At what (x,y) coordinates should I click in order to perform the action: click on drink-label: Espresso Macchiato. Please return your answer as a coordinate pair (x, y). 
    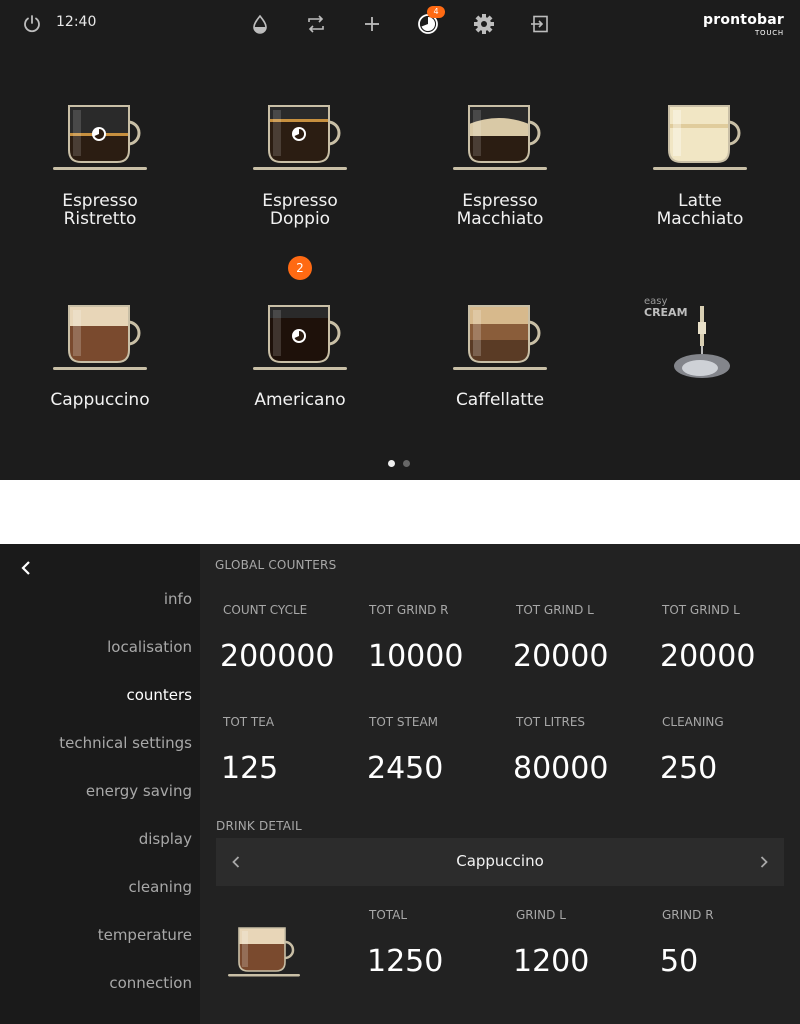
    Looking at the image, I should click on (500, 210).